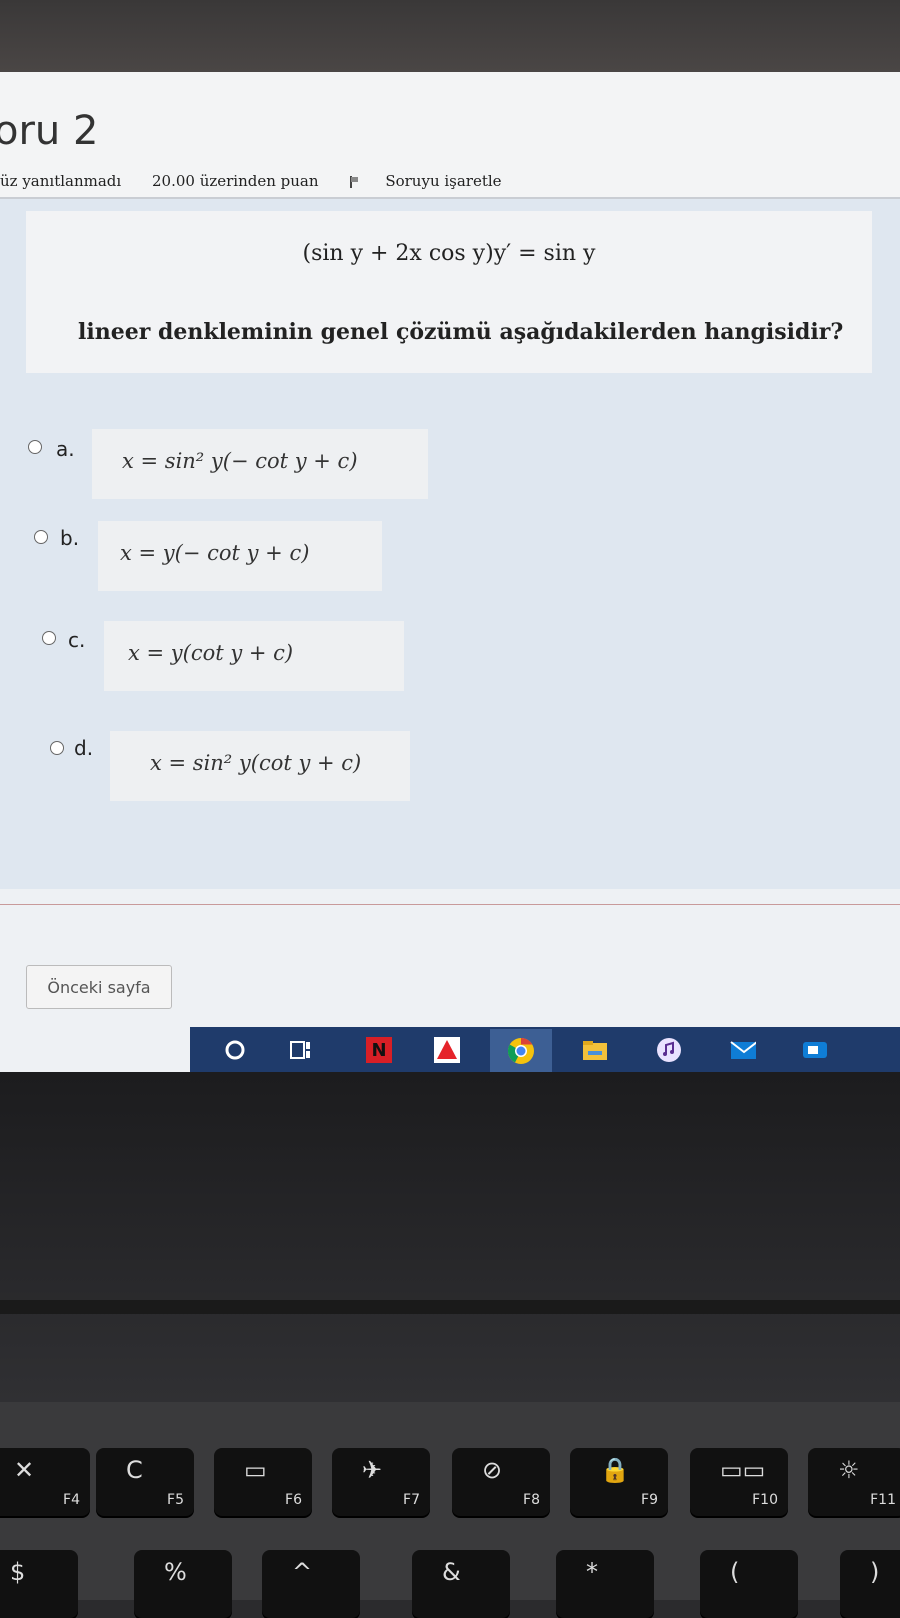 The width and height of the screenshot is (900, 1618). What do you see at coordinates (293, 1500) in the screenshot?
I see `key-fn-label: F6` at bounding box center [293, 1500].